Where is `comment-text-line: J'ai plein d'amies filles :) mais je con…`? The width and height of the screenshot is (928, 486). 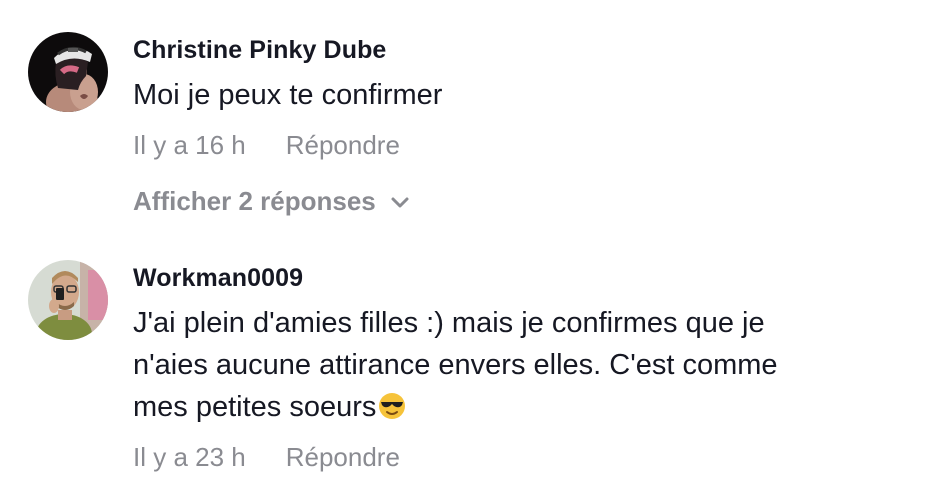 comment-text-line: J'ai plein d'amies filles :) mais je con… is located at coordinates (449, 323).